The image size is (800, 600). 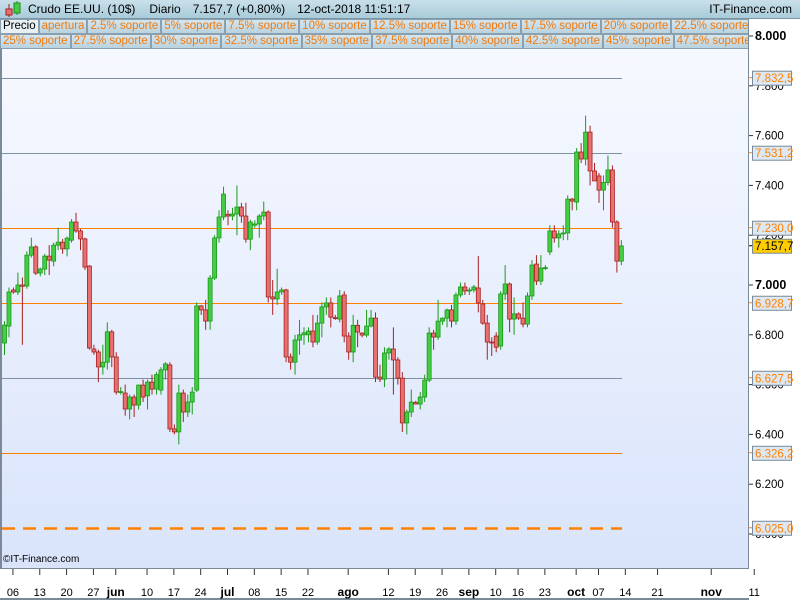 What do you see at coordinates (709, 26) in the screenshot?
I see `tab-22-5-soporte: 22.5% soporte` at bounding box center [709, 26].